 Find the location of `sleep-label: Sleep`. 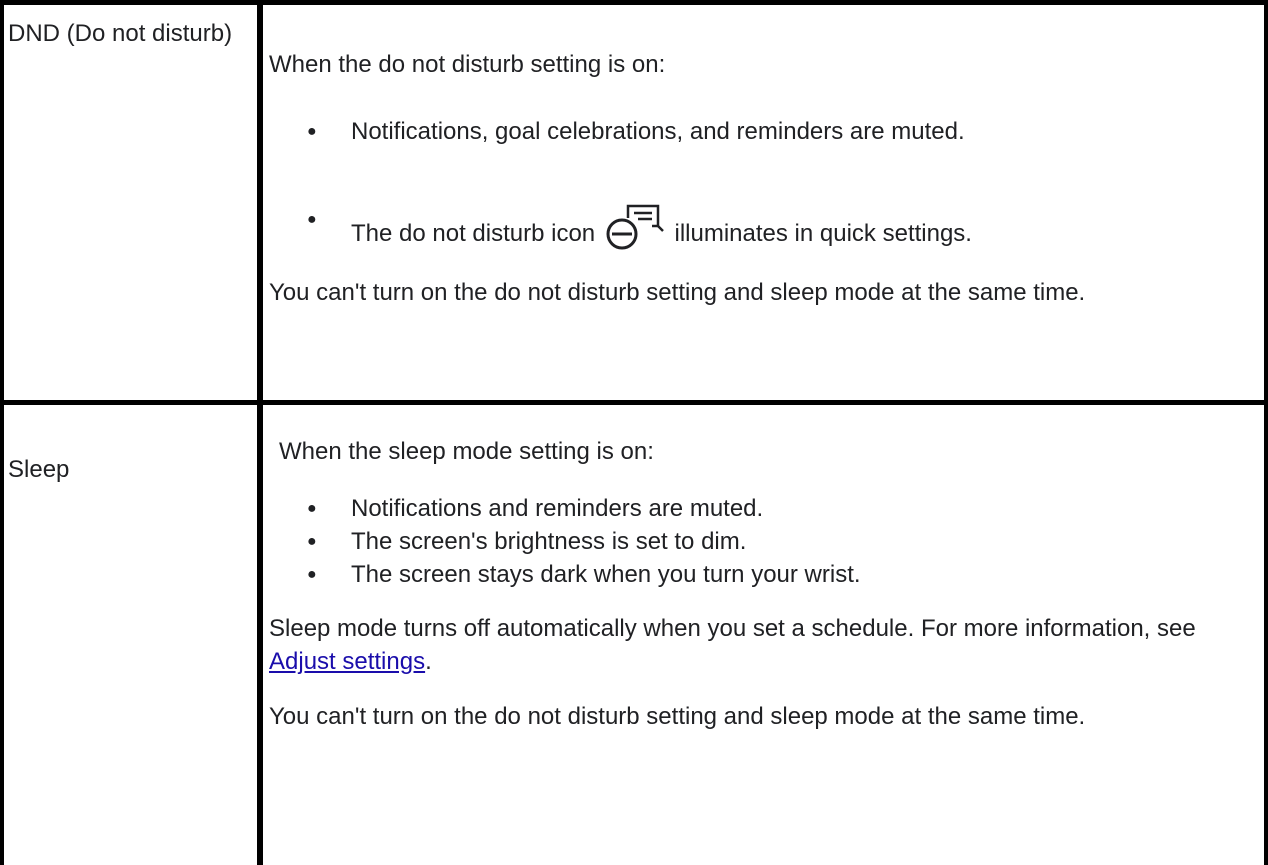

sleep-label: Sleep is located at coordinates (39, 469).